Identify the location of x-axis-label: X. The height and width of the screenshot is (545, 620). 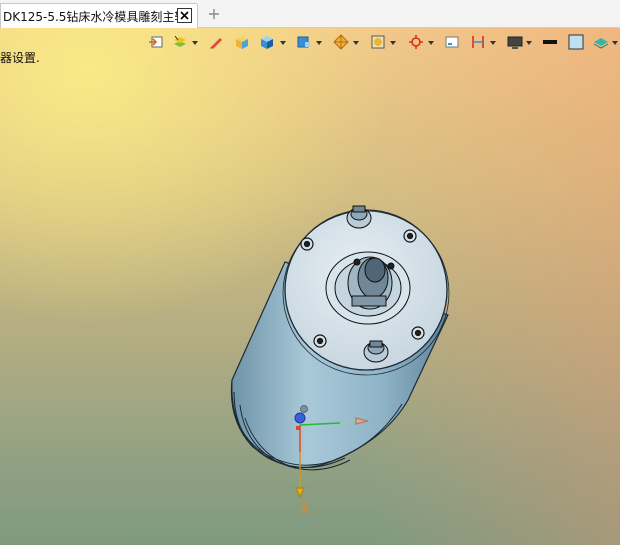
(305, 509).